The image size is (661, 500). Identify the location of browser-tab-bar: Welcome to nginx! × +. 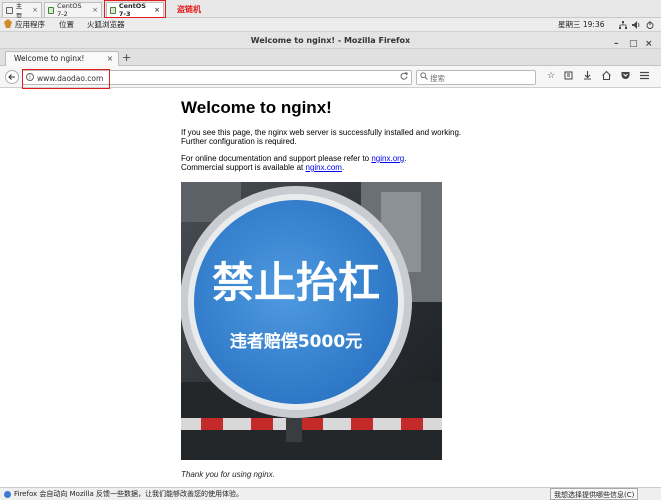
(330, 58).